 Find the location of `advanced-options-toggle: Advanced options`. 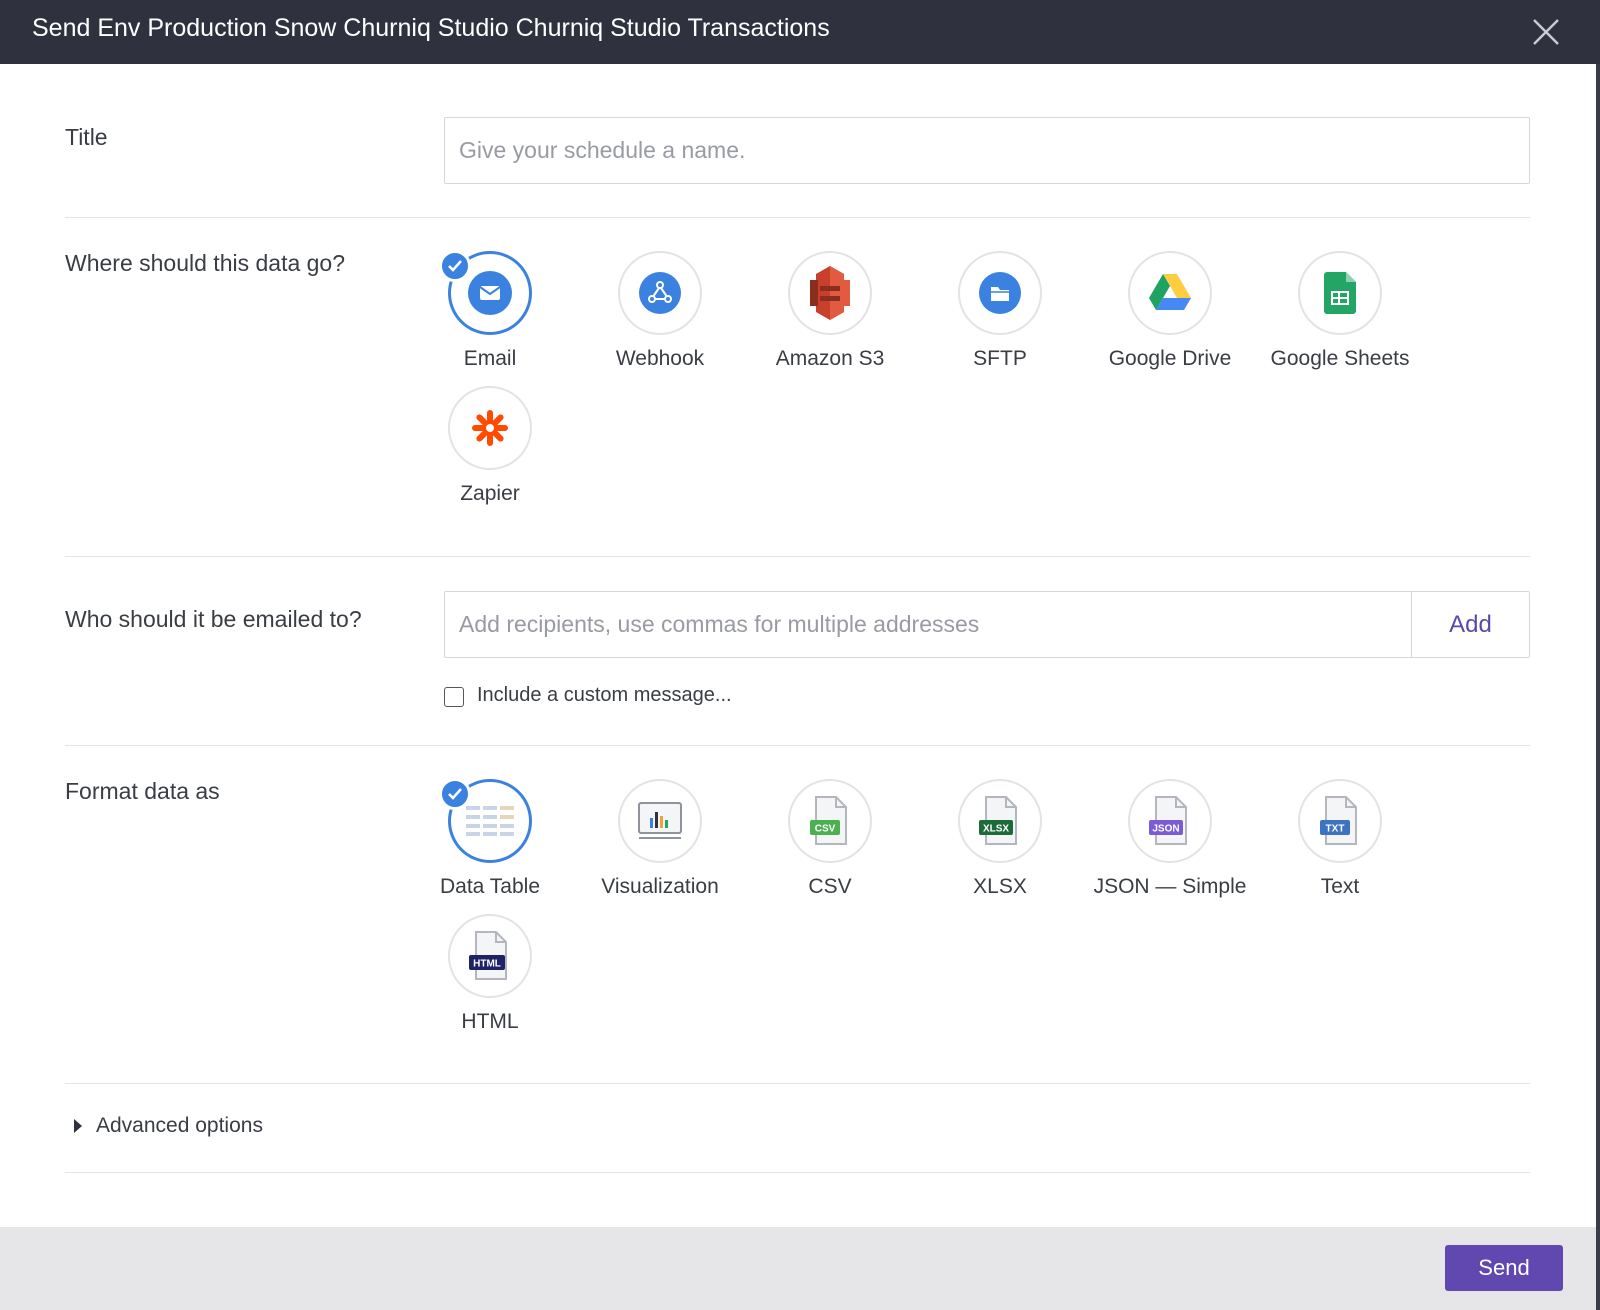

advanced-options-toggle: Advanced options is located at coordinates (168, 1126).